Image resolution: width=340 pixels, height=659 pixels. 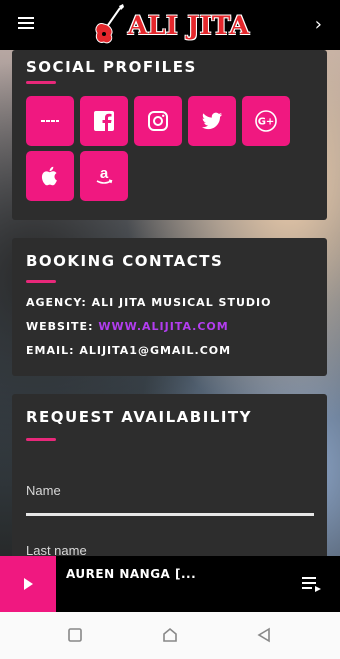 I want to click on website-row: WEBSITE: WWW.ALIJITA.COM, so click(x=127, y=326).